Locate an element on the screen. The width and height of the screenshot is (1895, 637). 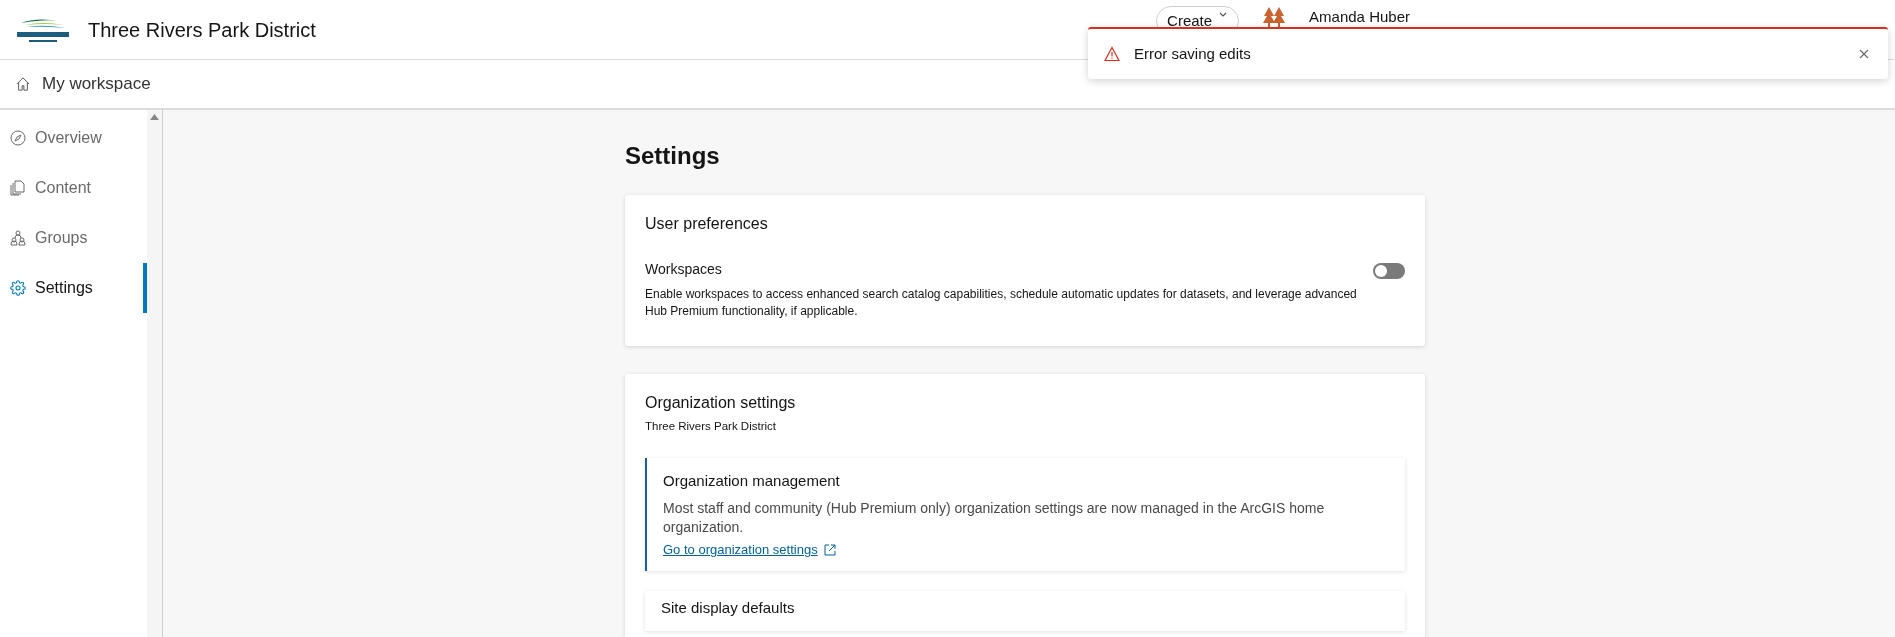
sidebar-item: Overview is located at coordinates (74, 138).